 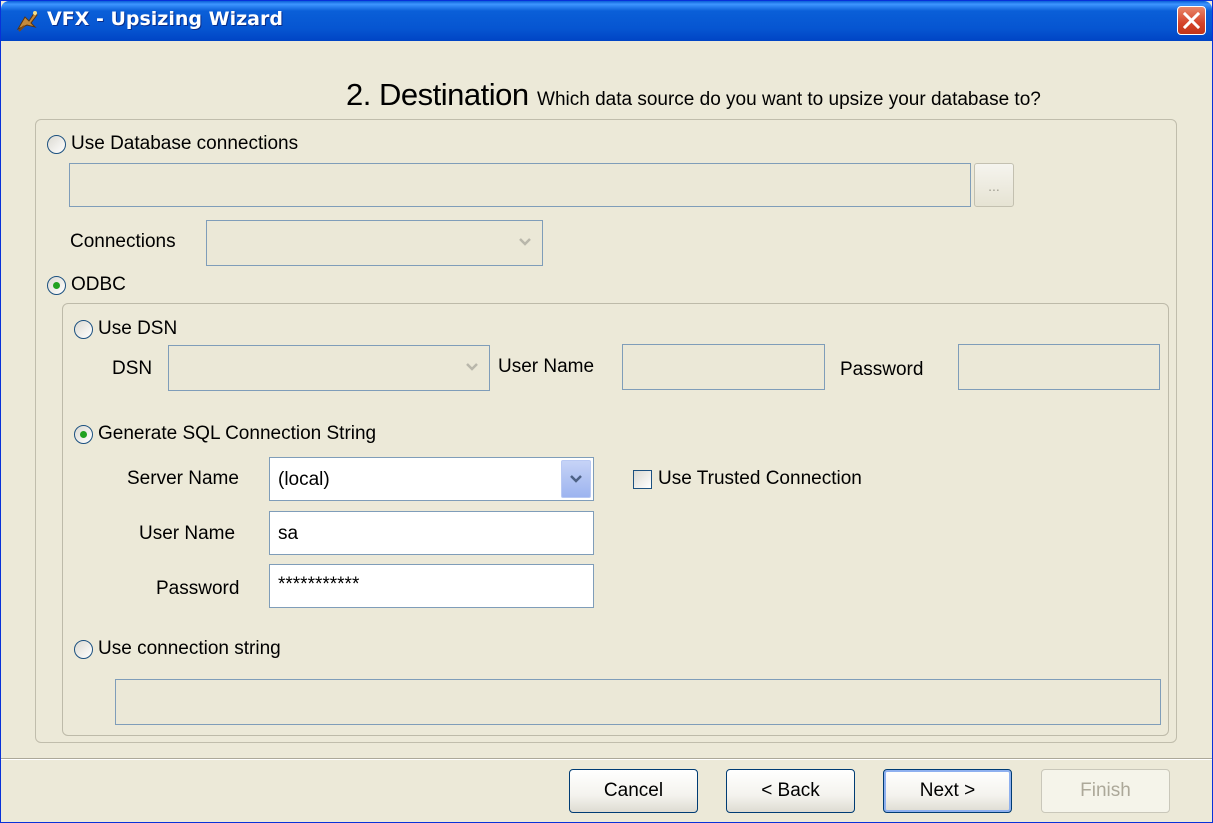 What do you see at coordinates (183, 478) in the screenshot?
I see `server-name-label: Server Name` at bounding box center [183, 478].